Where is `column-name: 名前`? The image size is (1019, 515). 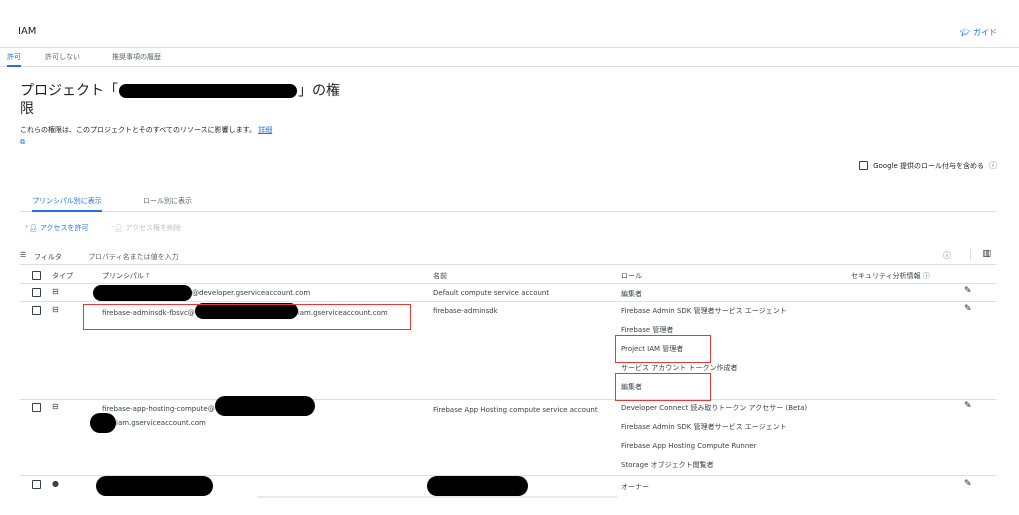
column-name: 名前 is located at coordinates (440, 276).